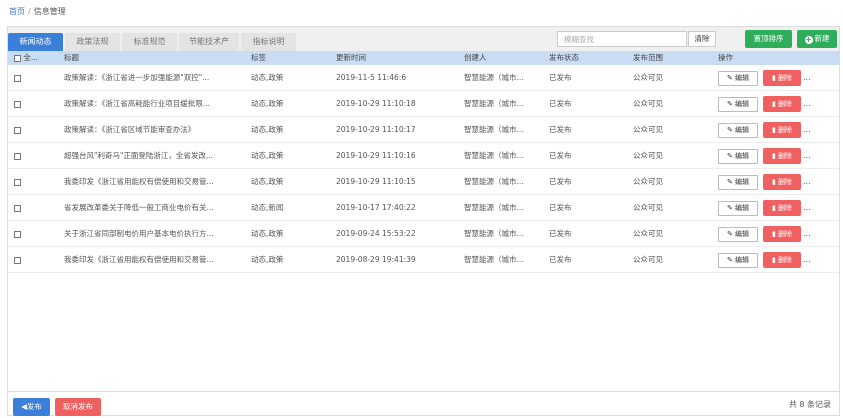  I want to click on pin-sort-button: 置顶排序, so click(768, 39).